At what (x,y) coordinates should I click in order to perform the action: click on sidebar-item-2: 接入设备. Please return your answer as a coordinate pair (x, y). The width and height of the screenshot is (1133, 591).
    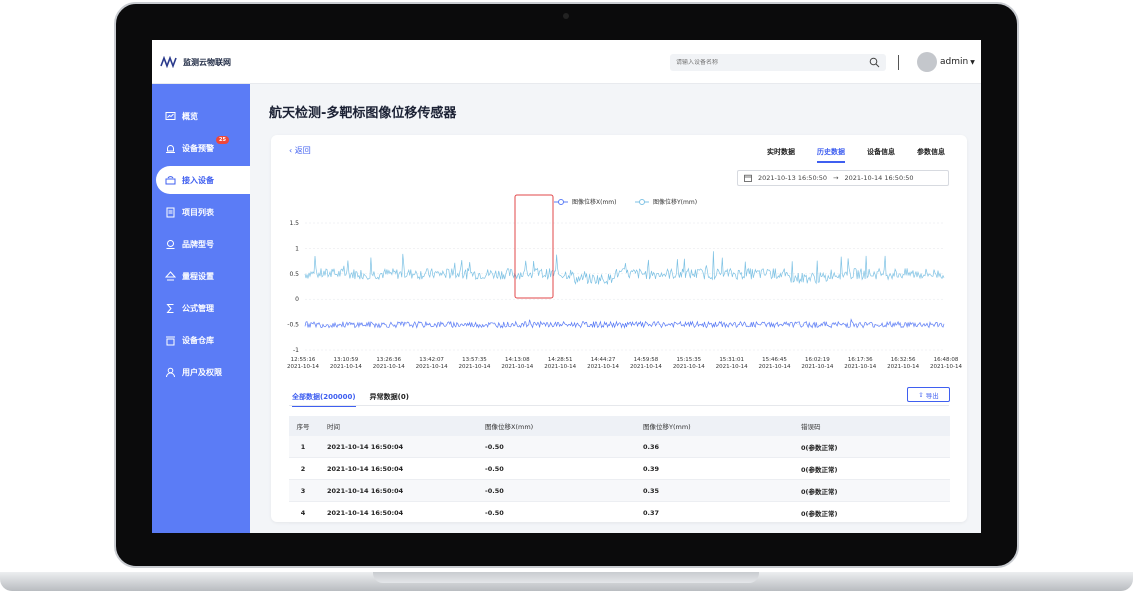
    Looking at the image, I should click on (203, 180).